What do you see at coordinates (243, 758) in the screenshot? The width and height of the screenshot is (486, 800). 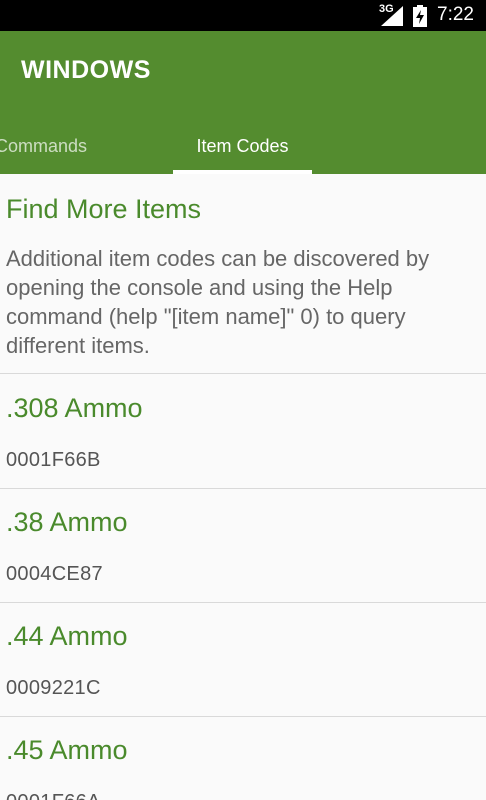 I see `list-item: .45 Ammo 0001F66A` at bounding box center [243, 758].